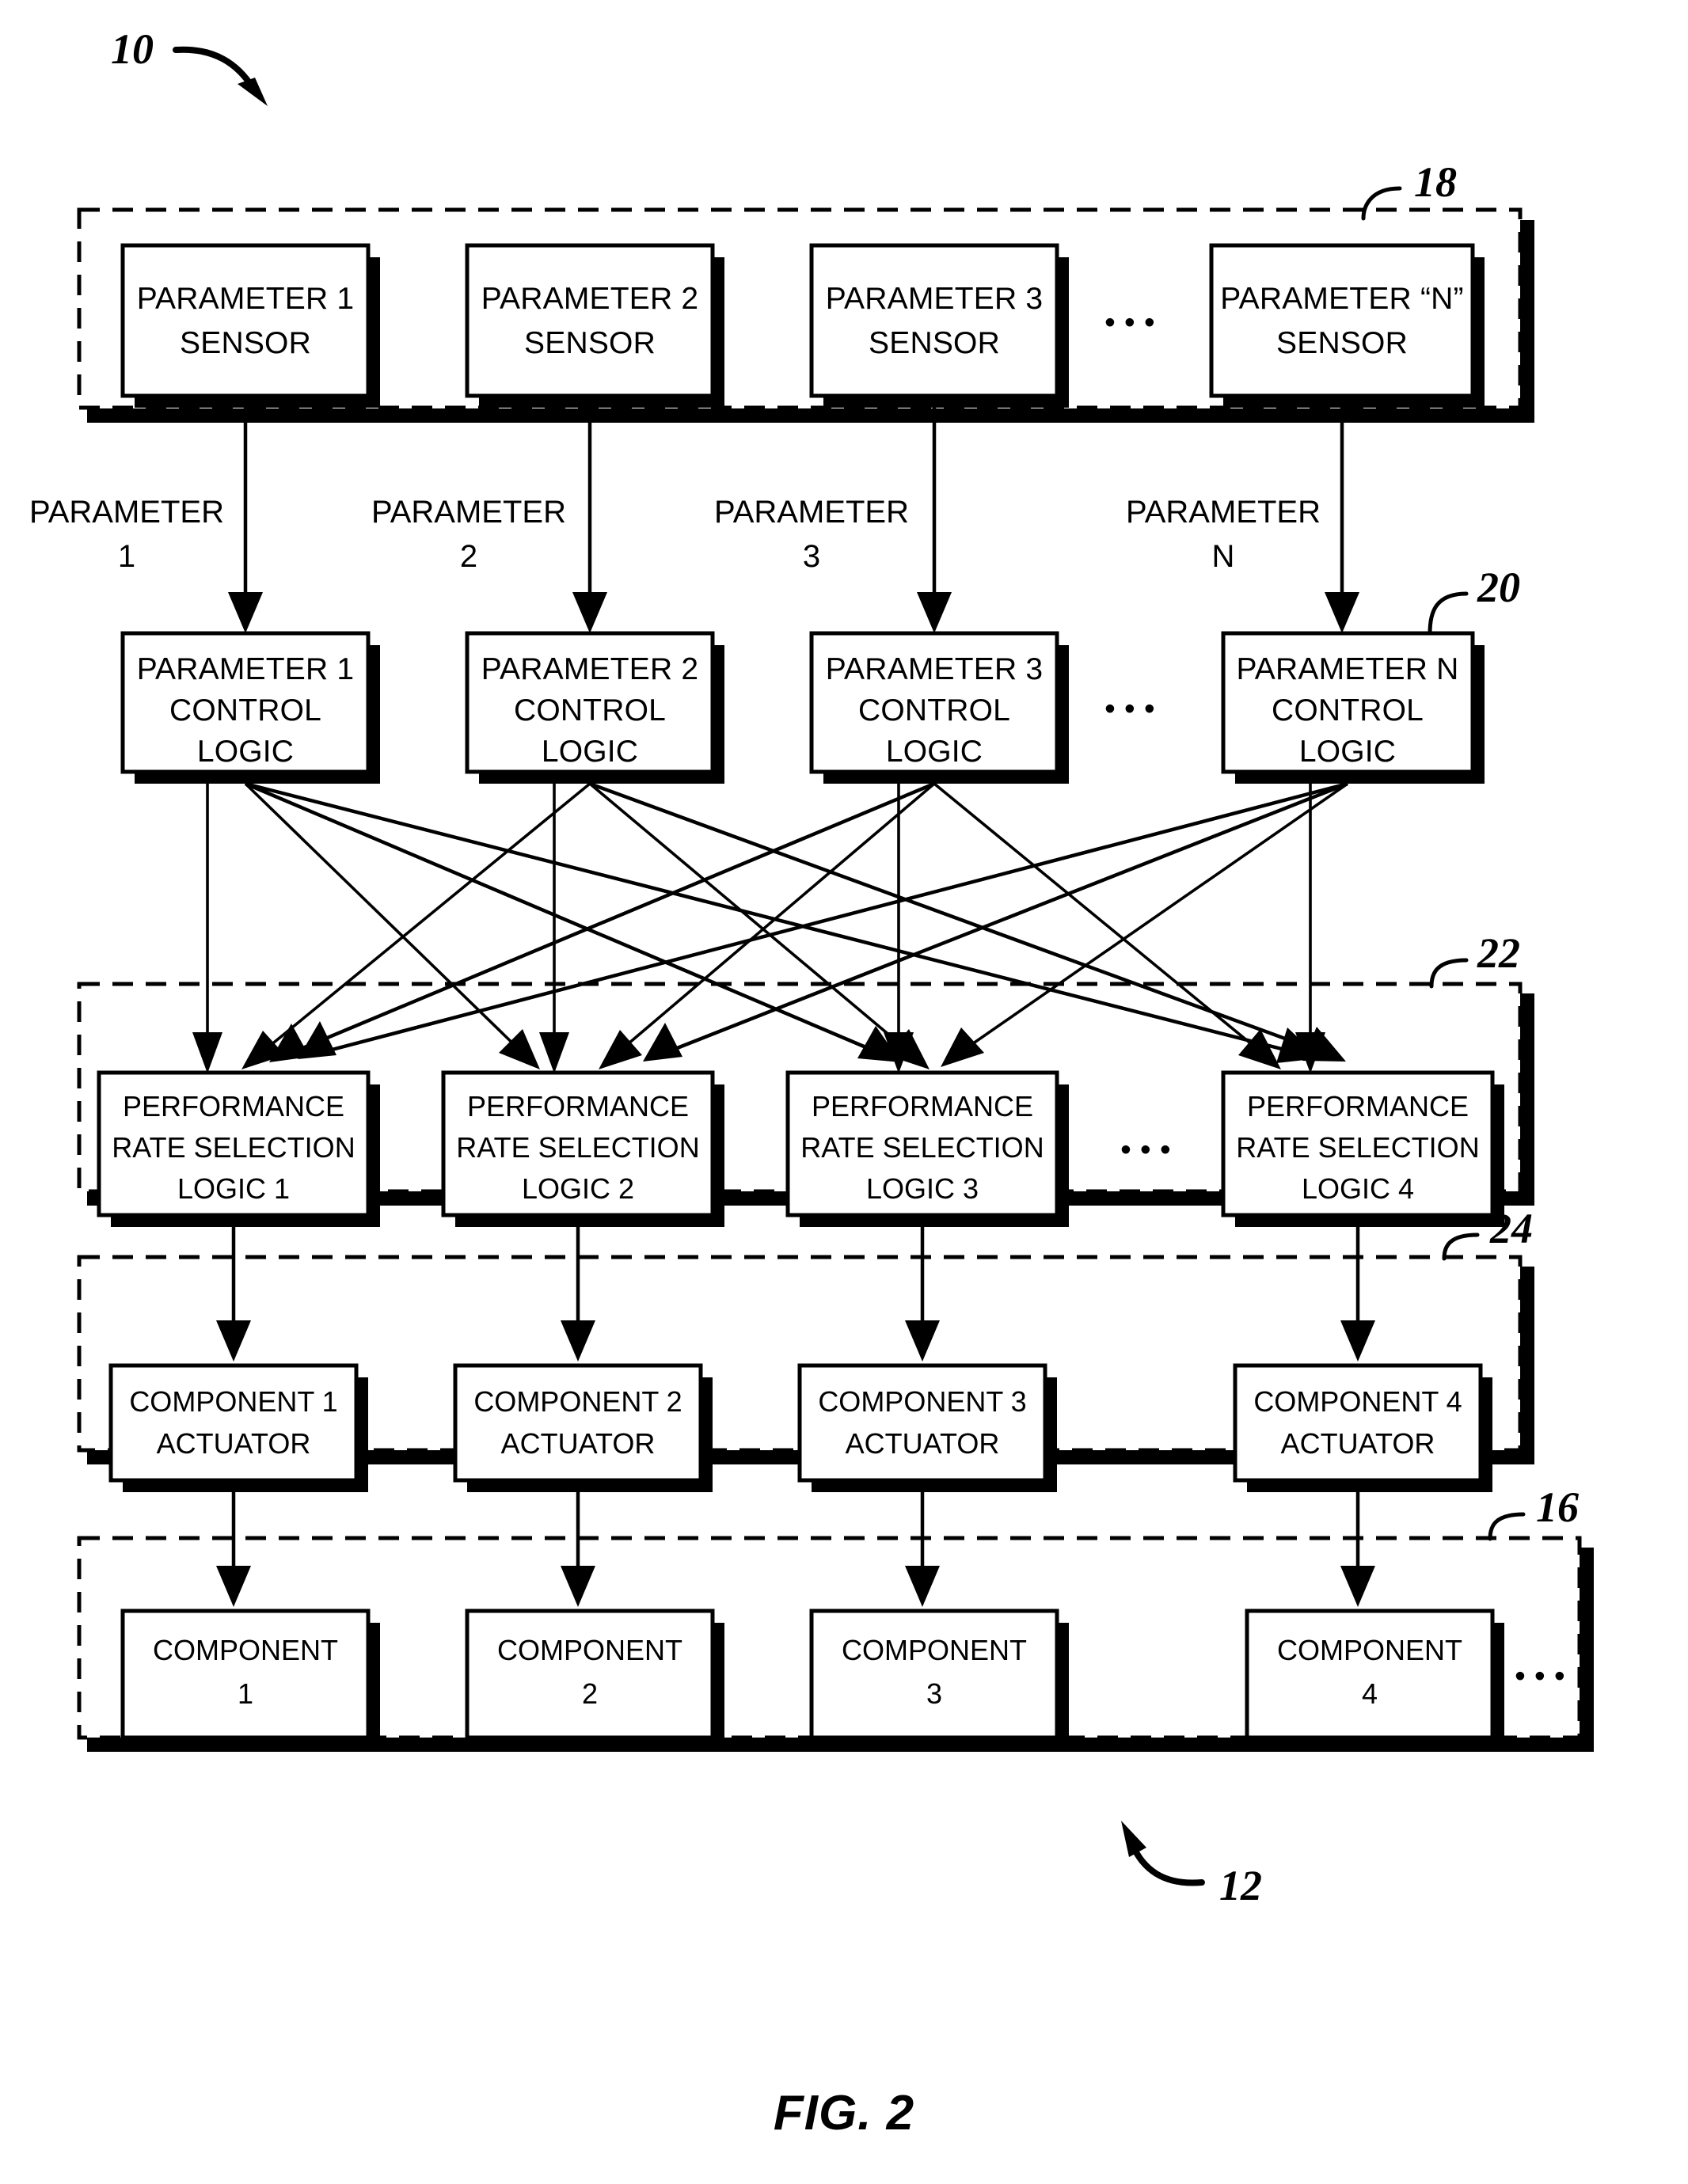  What do you see at coordinates (126, 556) in the screenshot?
I see `parameter-signal-1-line2: 1` at bounding box center [126, 556].